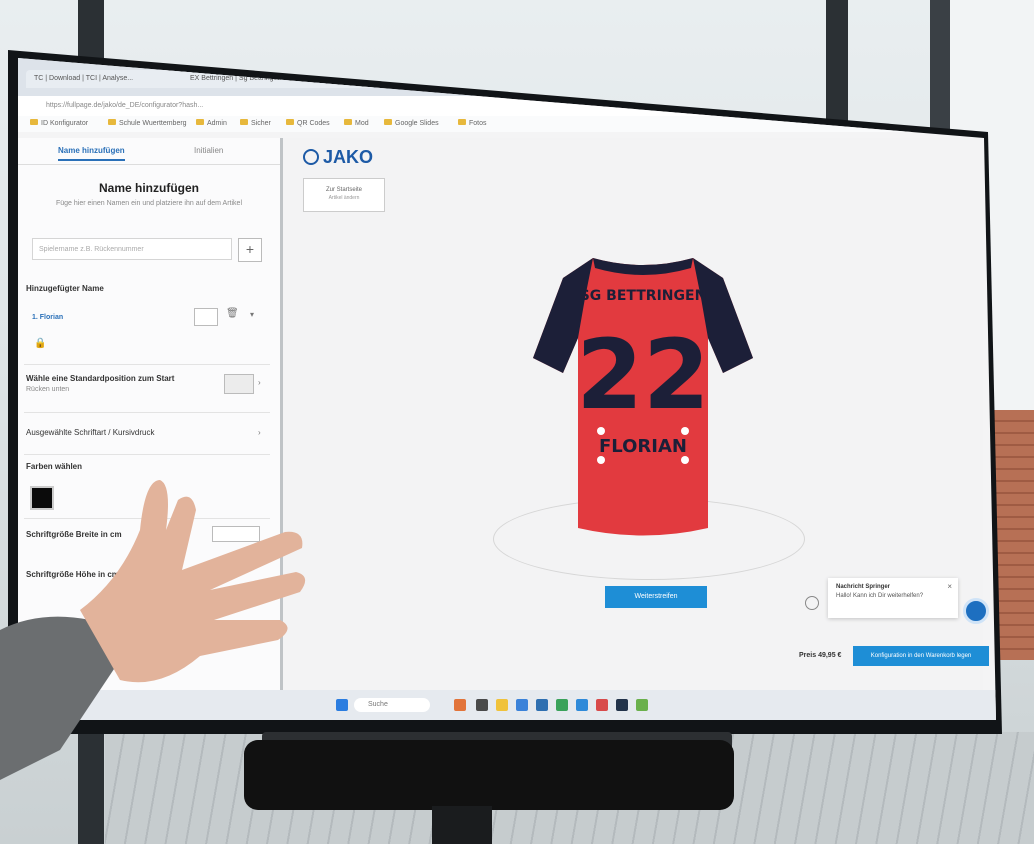  Describe the element at coordinates (239, 384) in the screenshot. I see `position-thumbnail` at that location.